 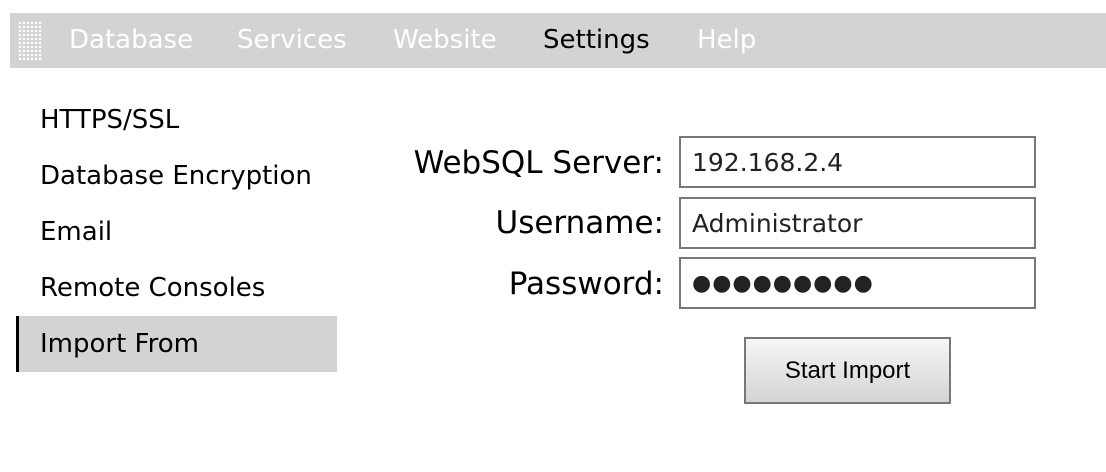 What do you see at coordinates (445, 40) in the screenshot?
I see `menu-item-website: Website` at bounding box center [445, 40].